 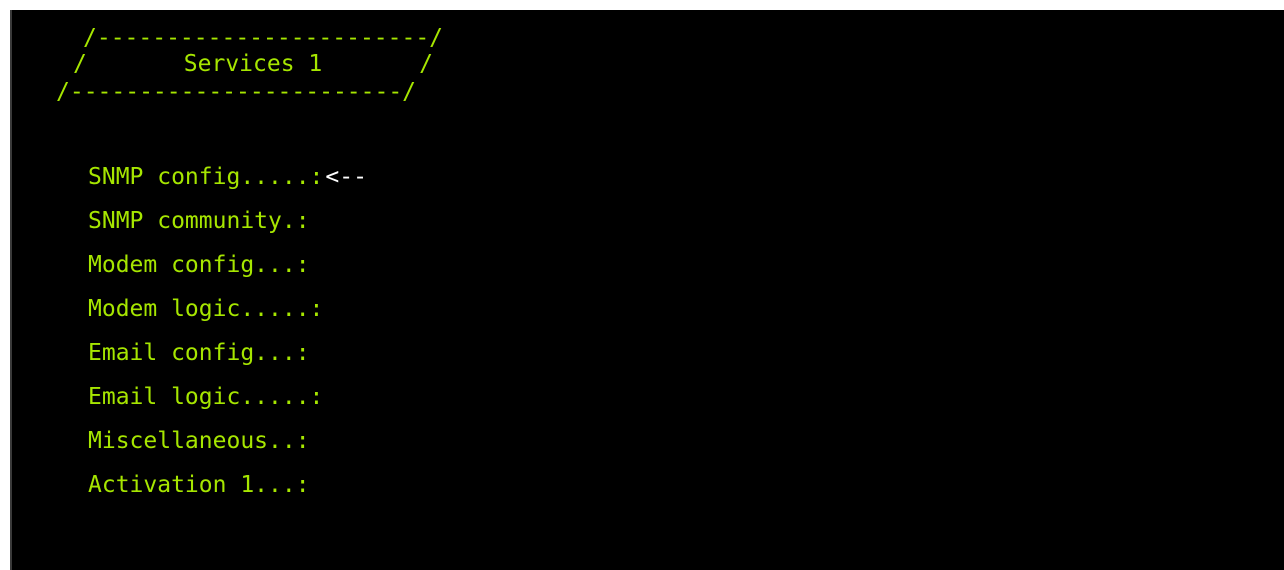 I want to click on menu-item-email-logic: Email logic.....:, so click(x=227, y=408).